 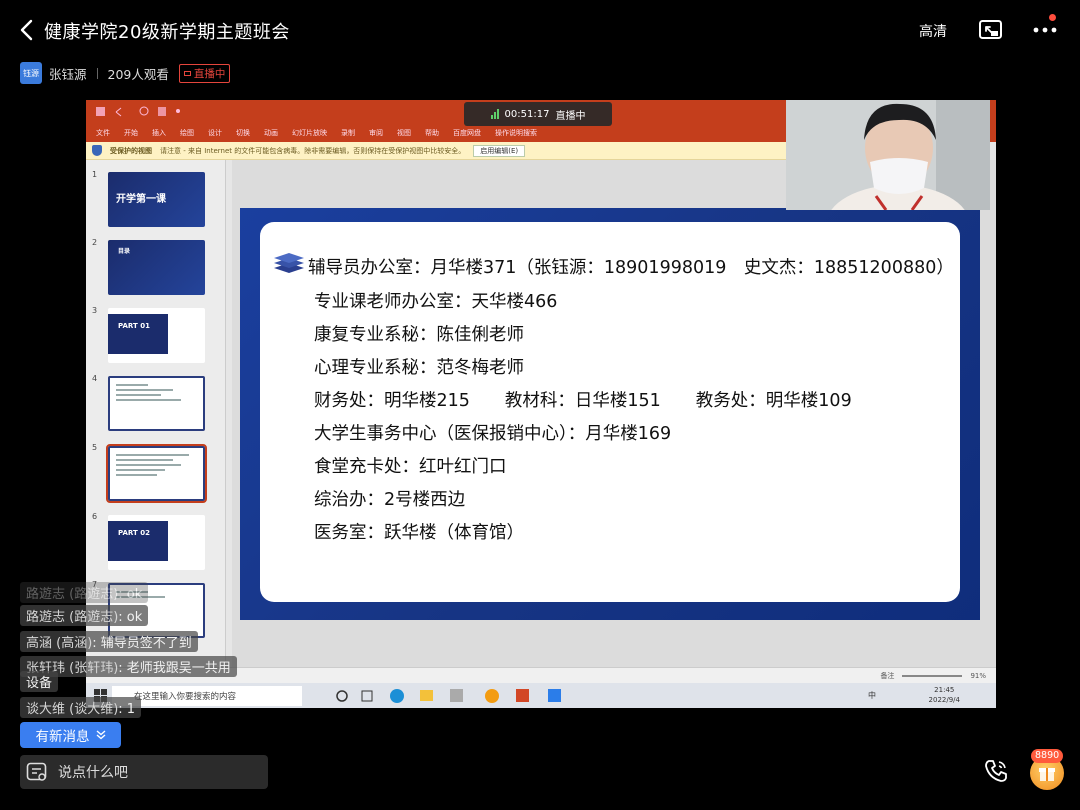 What do you see at coordinates (156, 473) in the screenshot?
I see `slide-thumbnail-selected` at bounding box center [156, 473].